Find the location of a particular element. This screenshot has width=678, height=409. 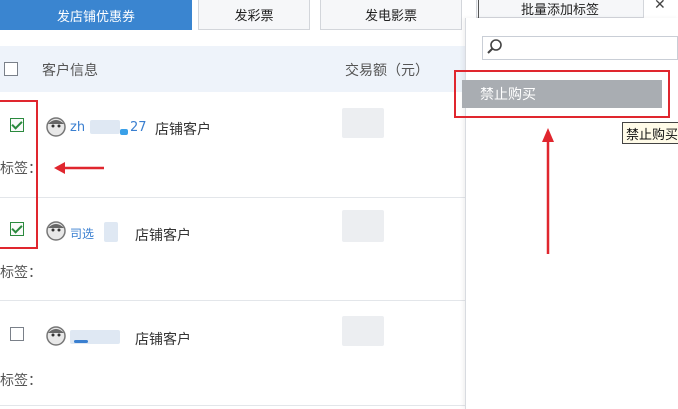

send-movie-ticket-button: 发电影票 is located at coordinates (391, 15).